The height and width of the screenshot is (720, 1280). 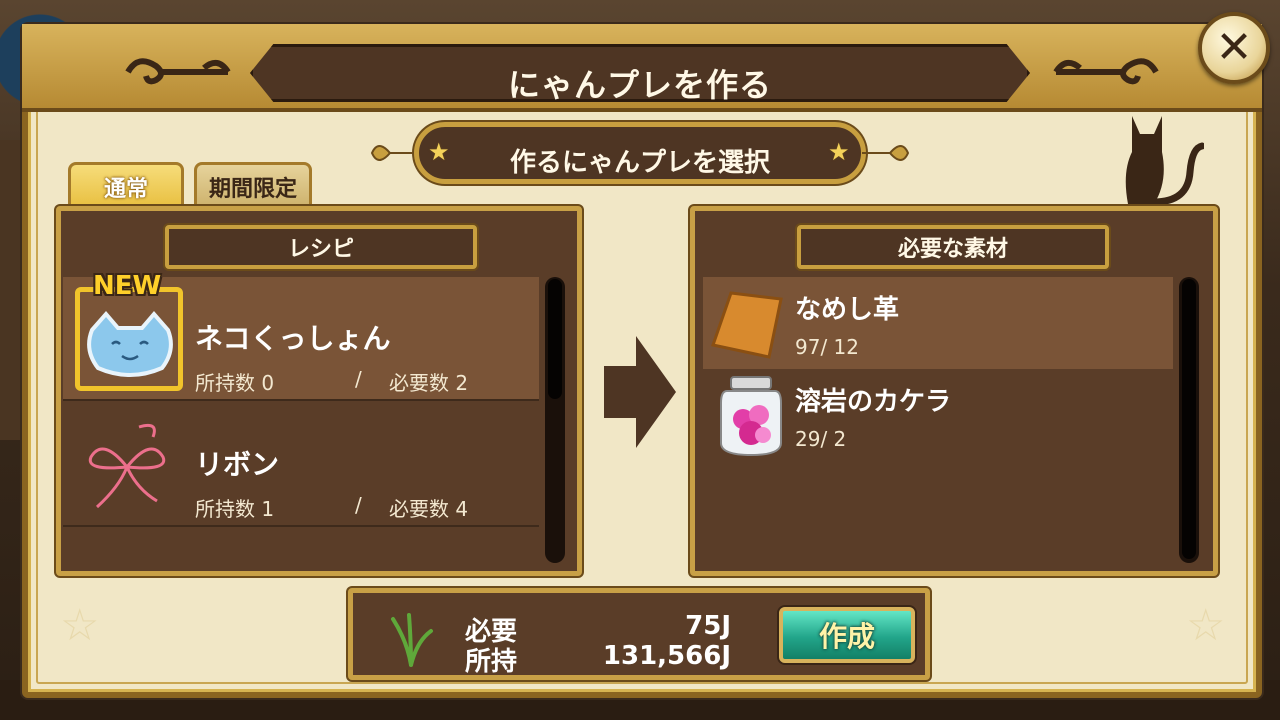 I want to click on subtitle-banner: ★ 作るにゃんプレを選択 ★, so click(x=640, y=154).